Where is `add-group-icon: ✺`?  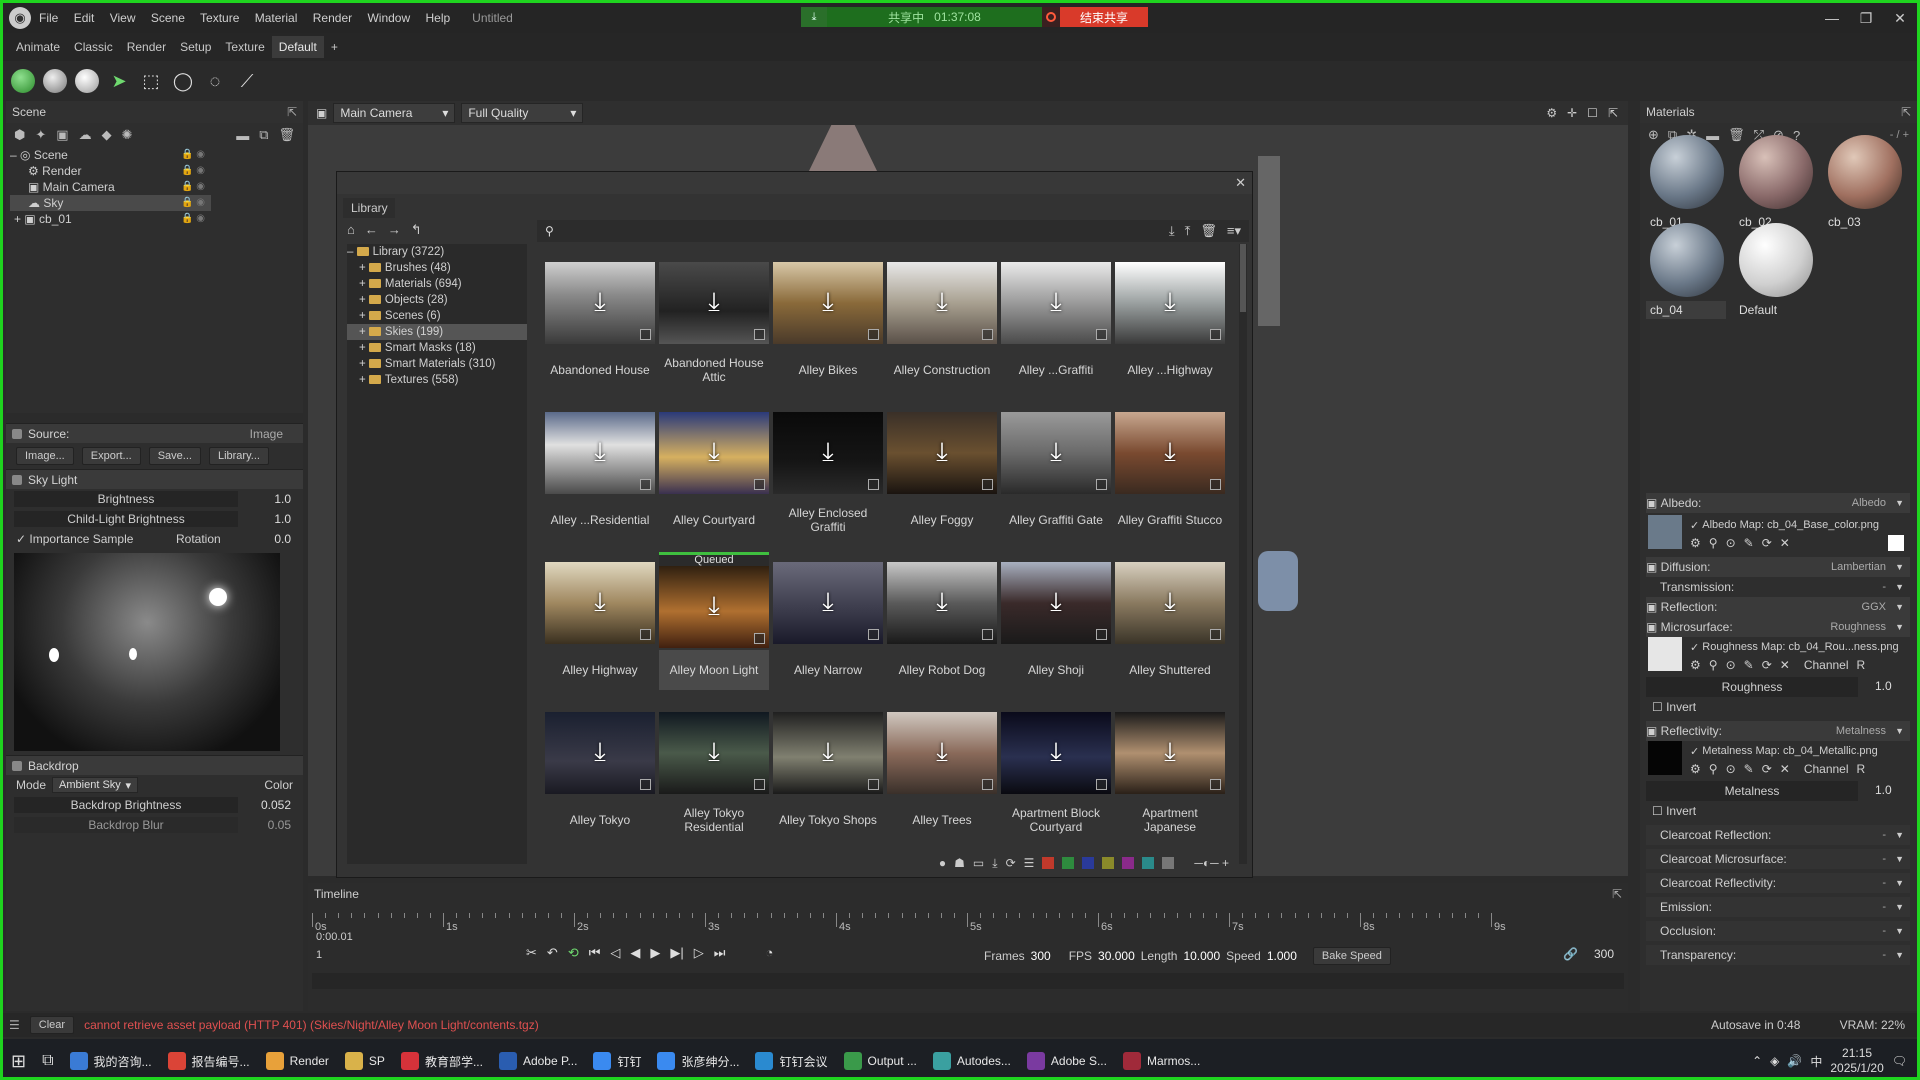
add-group-icon: ✺ is located at coordinates (127, 135).